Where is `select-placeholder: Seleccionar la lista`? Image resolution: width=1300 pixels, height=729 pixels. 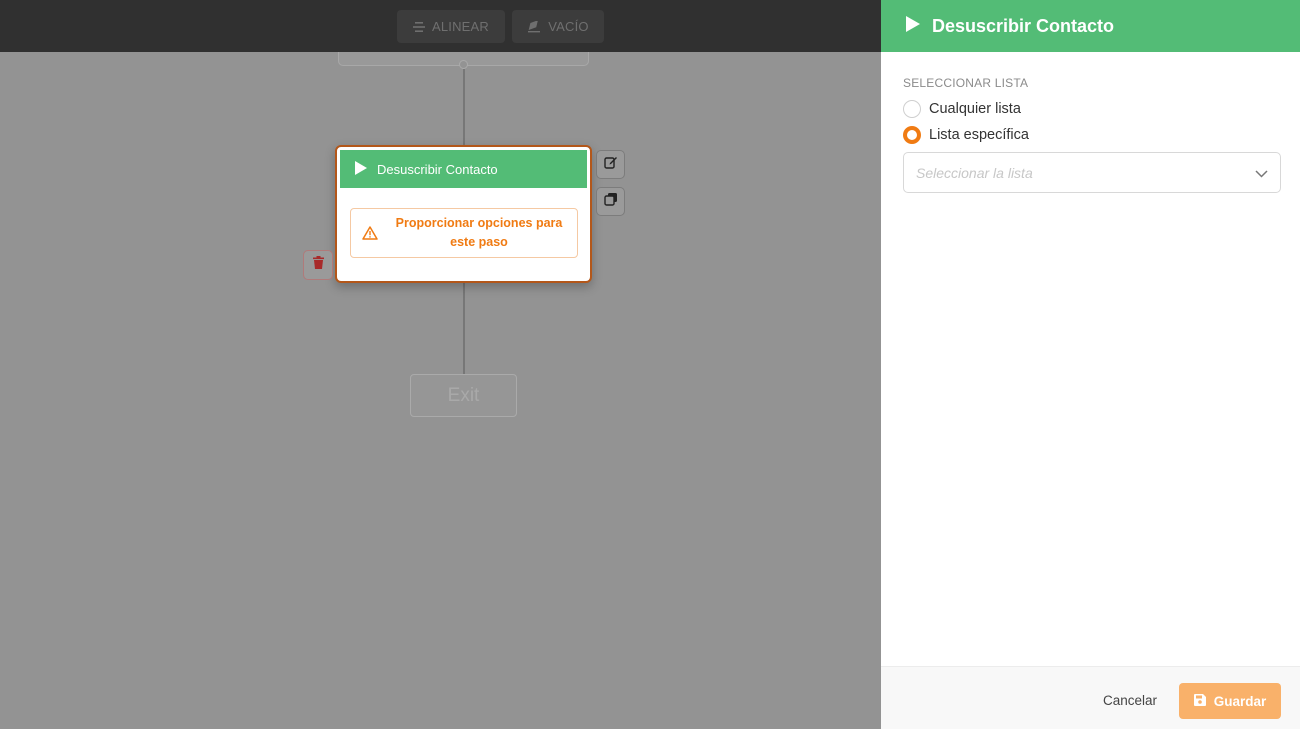 select-placeholder: Seleccionar la lista is located at coordinates (974, 172).